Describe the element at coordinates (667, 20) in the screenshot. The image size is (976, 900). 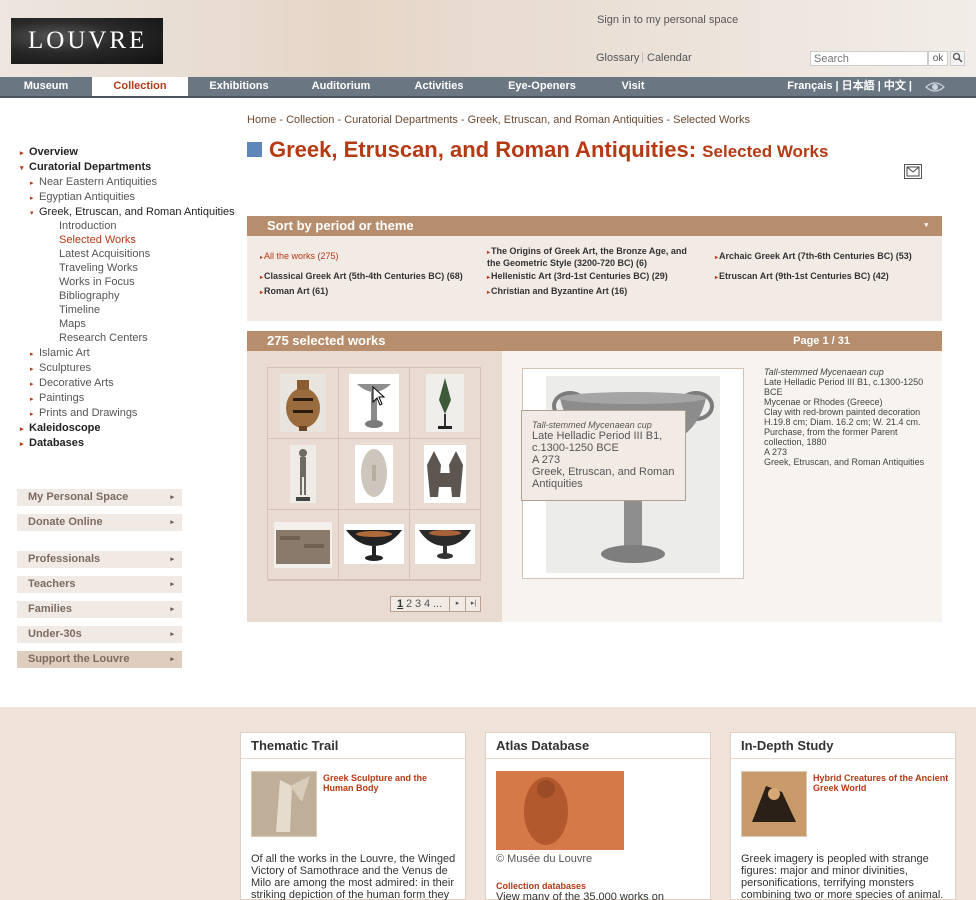
I see `signin-link: Sign in to my personal space` at that location.